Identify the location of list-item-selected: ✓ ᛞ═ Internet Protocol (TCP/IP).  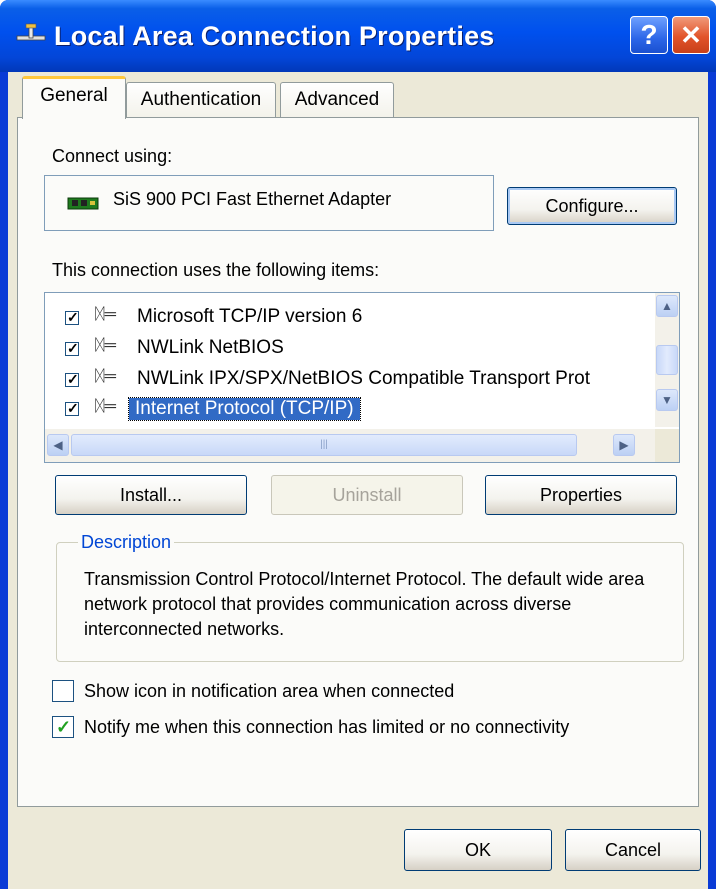
(343, 410).